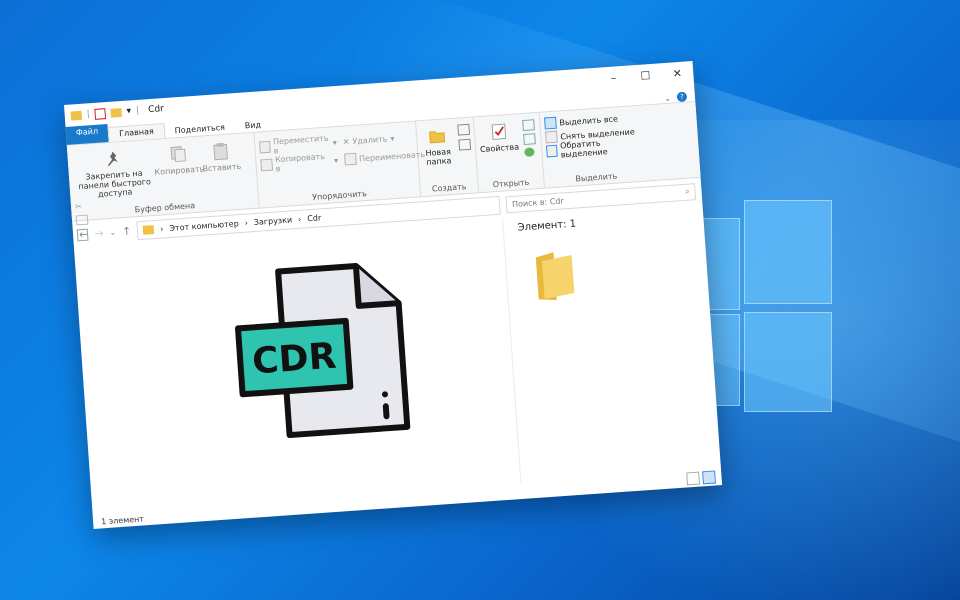 This screenshot has width=960, height=600. I want to click on rename-button: Переименовать, so click(384, 157).